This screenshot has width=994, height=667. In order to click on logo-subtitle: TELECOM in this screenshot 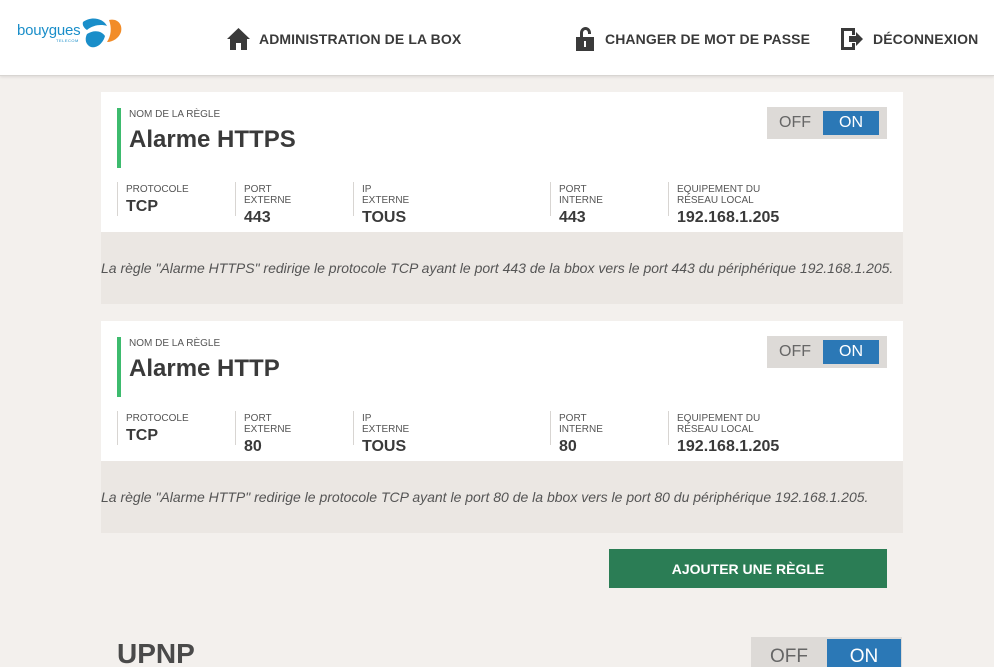, I will do `click(67, 40)`.